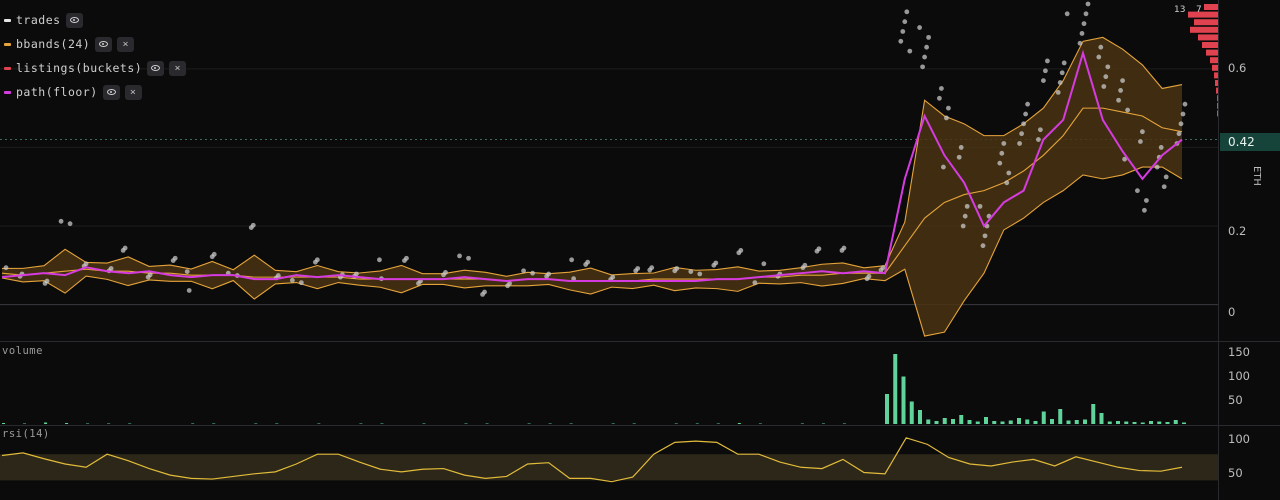 This screenshot has height=500, width=1280. What do you see at coordinates (1235, 400) in the screenshot?
I see `volume-tick: 50` at bounding box center [1235, 400].